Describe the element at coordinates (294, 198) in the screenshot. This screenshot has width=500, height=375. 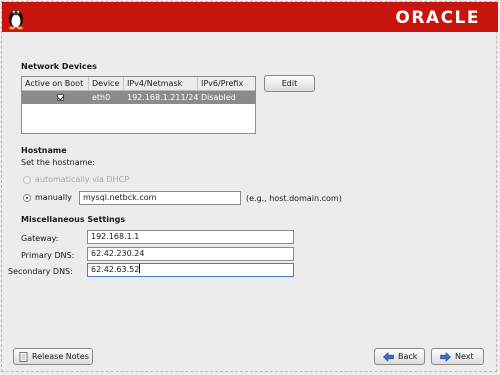
I see `hostname-example: (e.g., host.domain.com)` at that location.